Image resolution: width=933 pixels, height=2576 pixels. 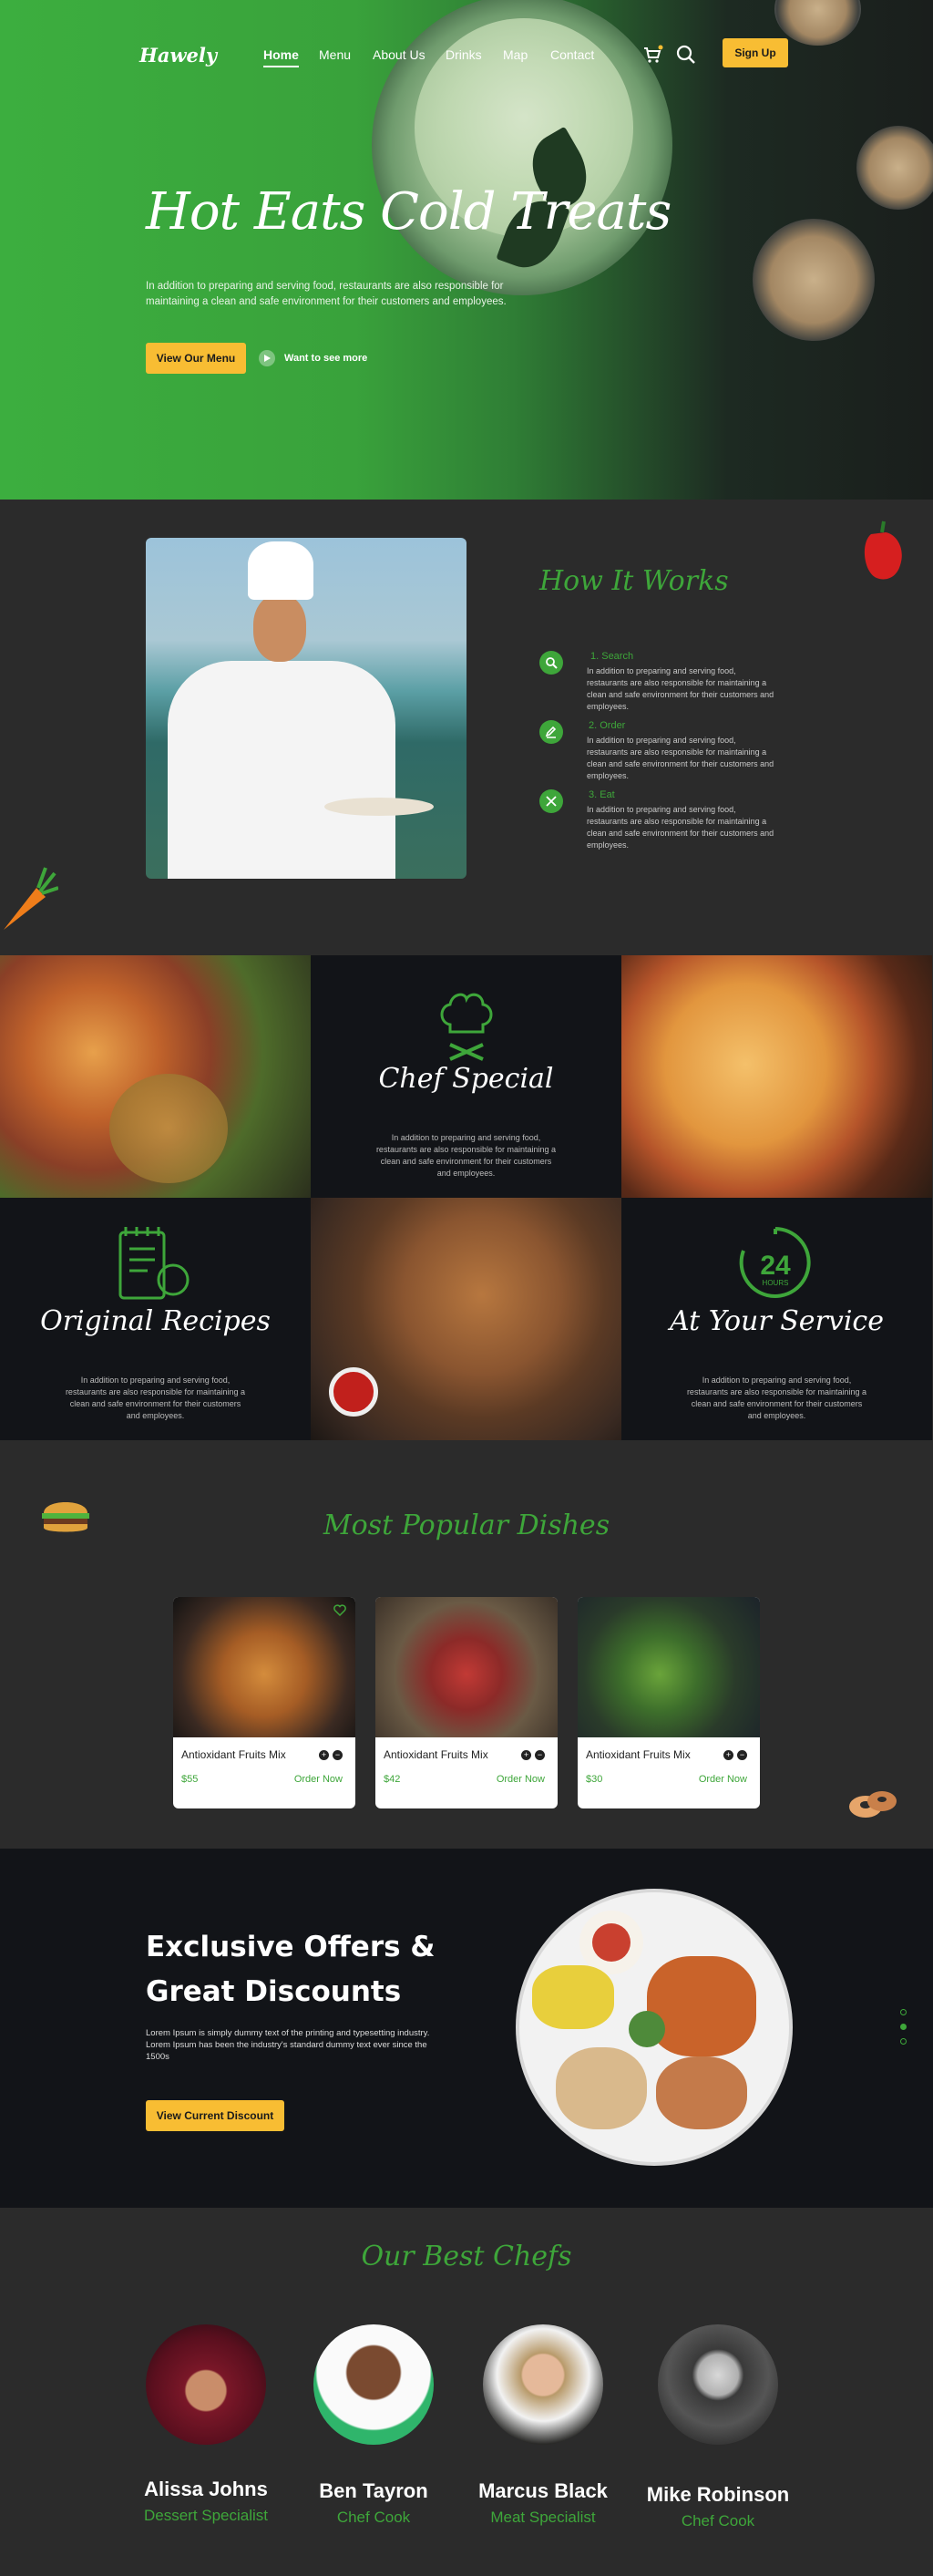 I want to click on see-more-link: Want to see more, so click(x=325, y=358).